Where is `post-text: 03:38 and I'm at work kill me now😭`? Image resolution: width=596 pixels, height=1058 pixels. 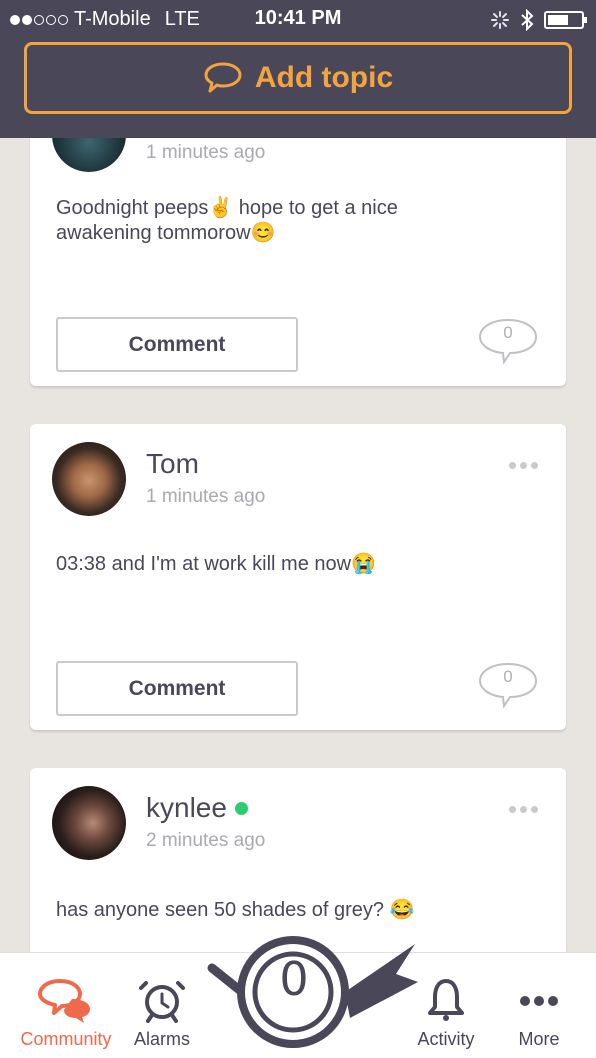 post-text: 03:38 and I'm at work kill me now😭 is located at coordinates (216, 564).